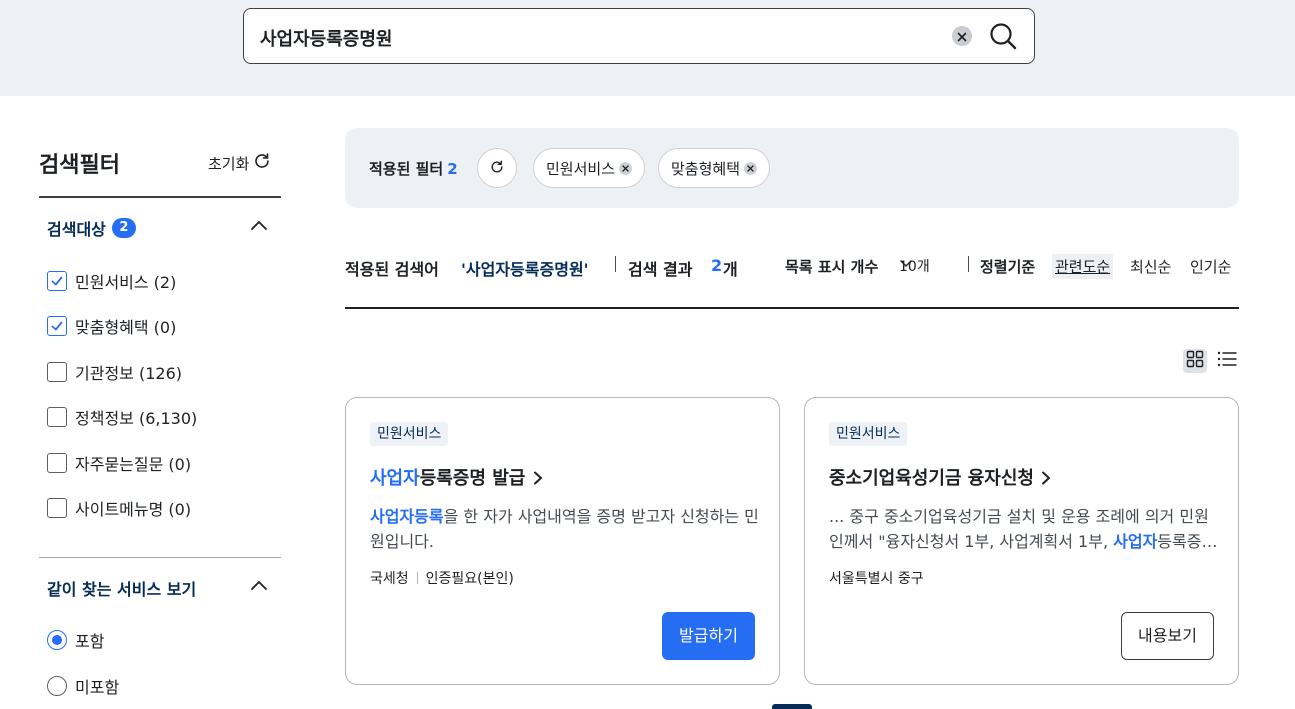 The width and height of the screenshot is (1295, 709). What do you see at coordinates (229, 163) in the screenshot?
I see `reset-label: 초기화` at bounding box center [229, 163].